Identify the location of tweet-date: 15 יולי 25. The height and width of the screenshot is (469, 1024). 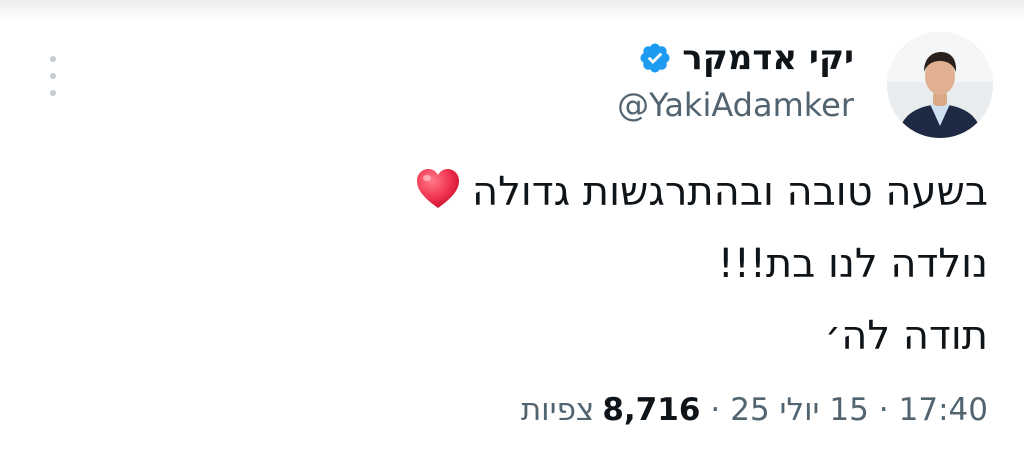
(799, 410).